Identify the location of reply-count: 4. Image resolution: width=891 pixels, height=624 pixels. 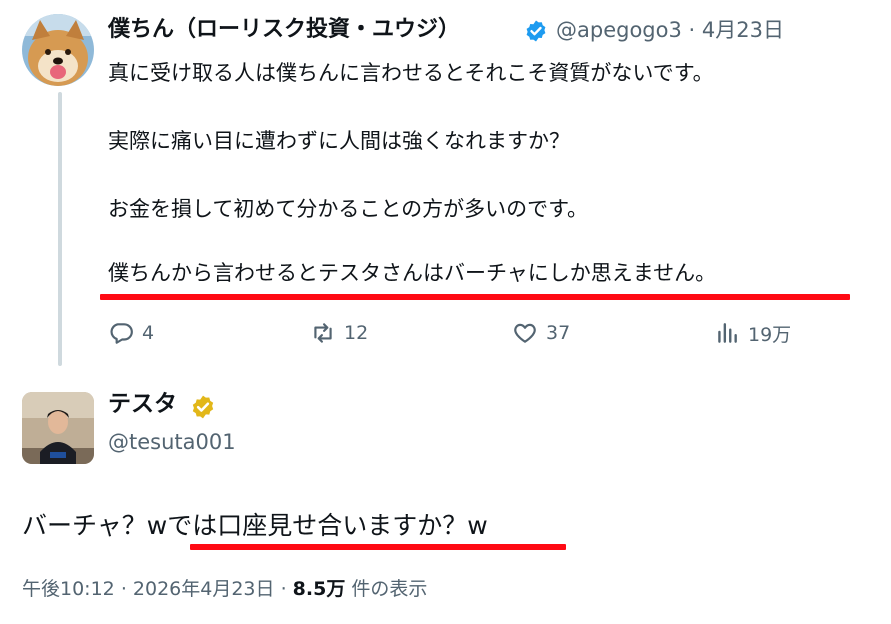
(148, 333).